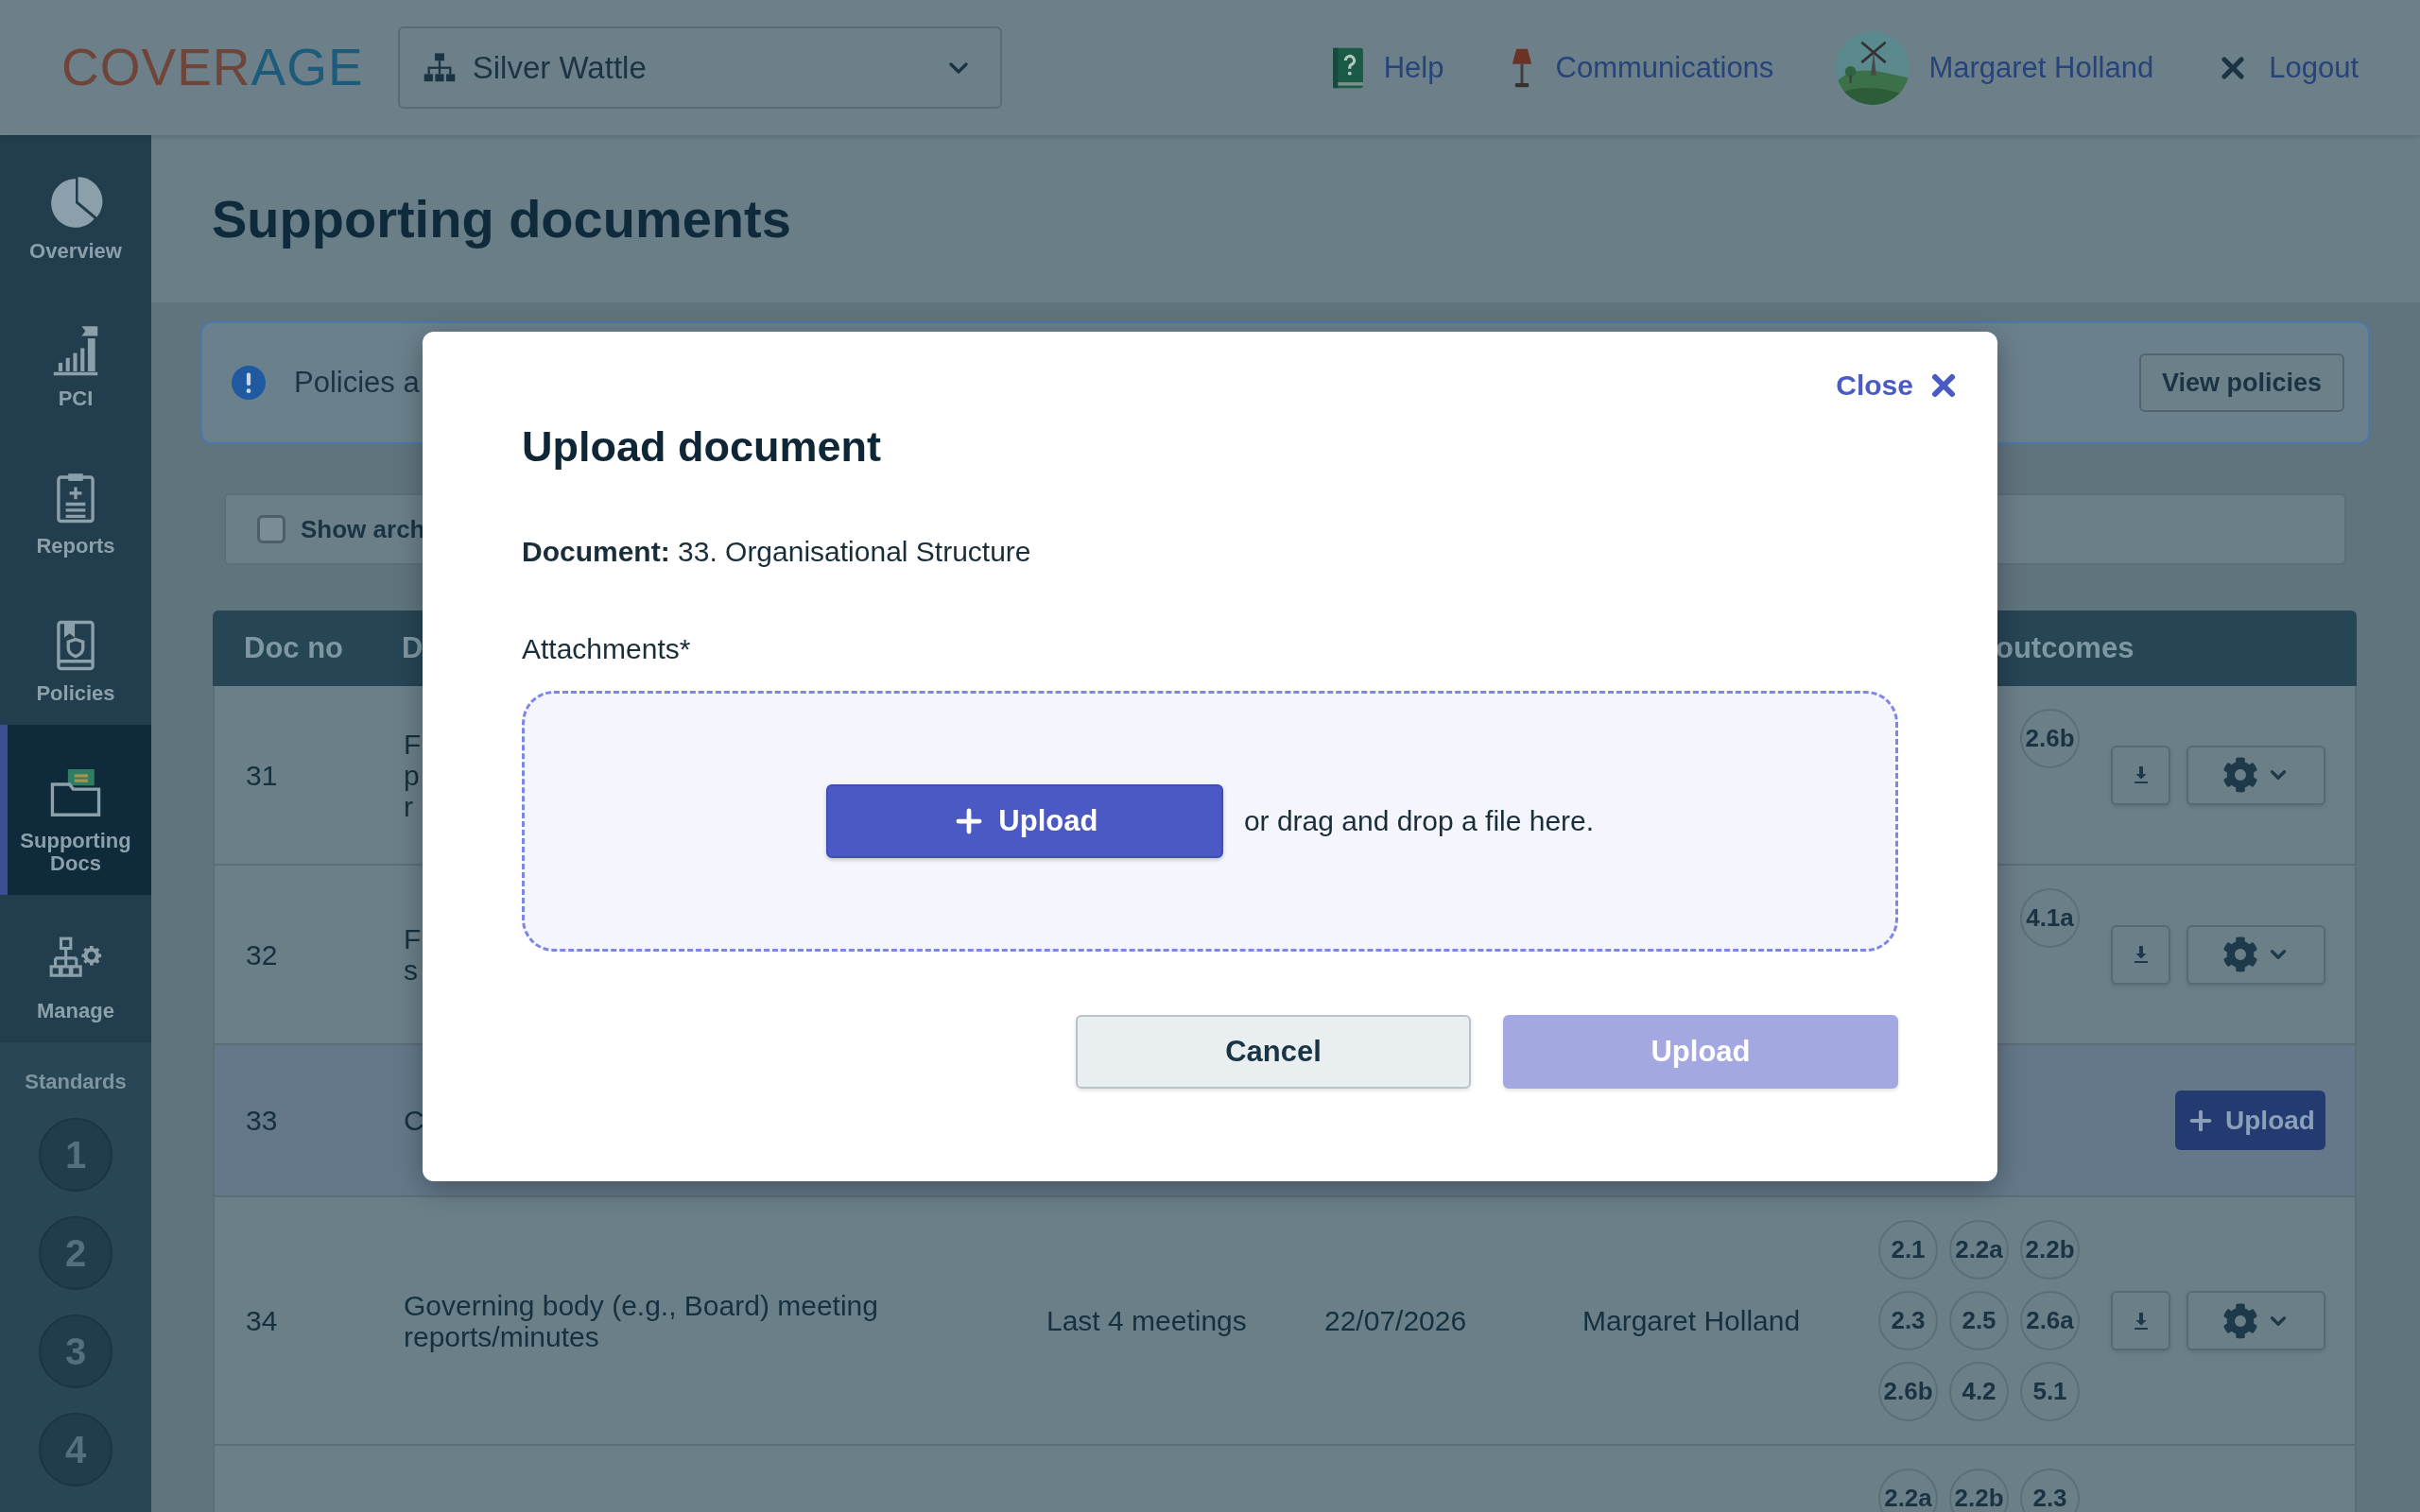  Describe the element at coordinates (75, 810) in the screenshot. I see `nav-item: Supporting Docs` at that location.